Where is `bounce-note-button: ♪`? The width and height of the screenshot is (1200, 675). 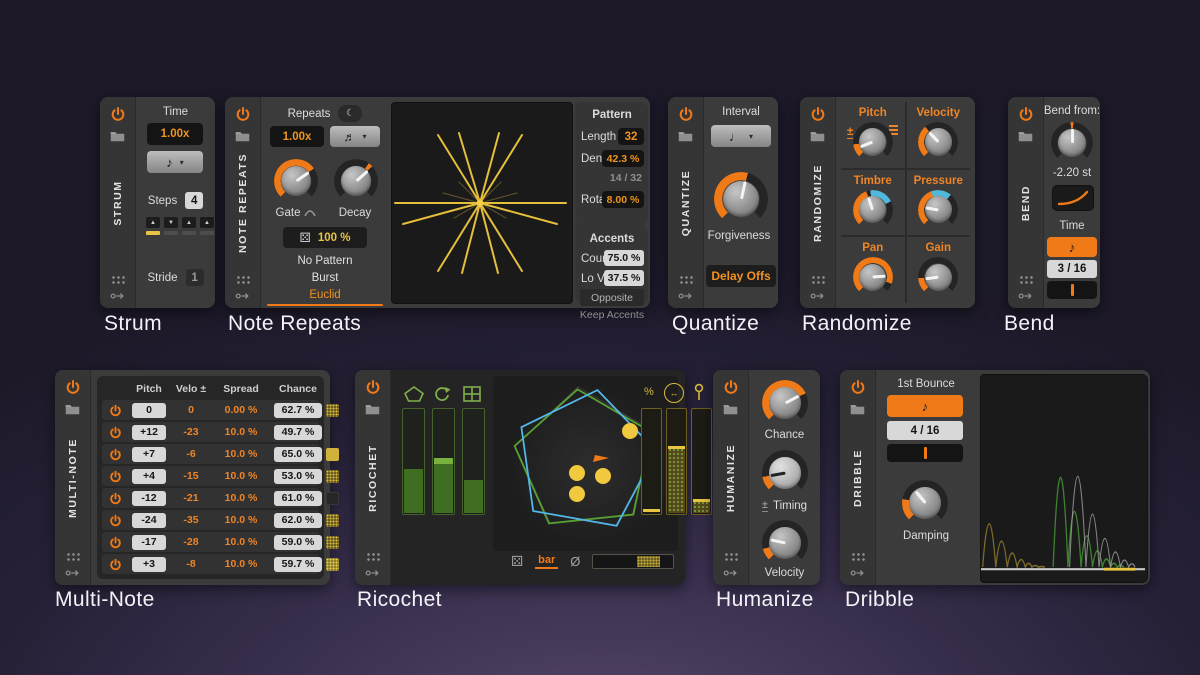
bounce-note-button: ♪ is located at coordinates (925, 406).